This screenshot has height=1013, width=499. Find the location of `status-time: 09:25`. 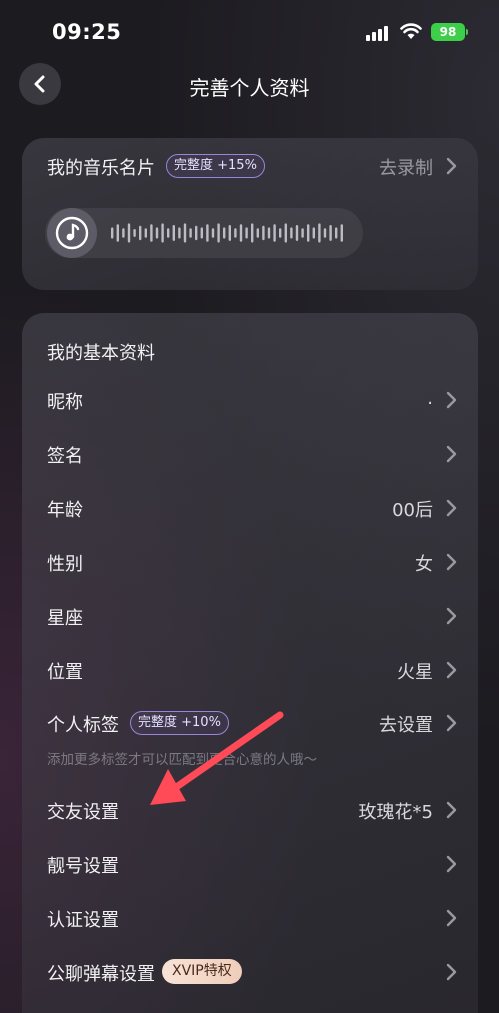

status-time: 09:25 is located at coordinates (87, 32).